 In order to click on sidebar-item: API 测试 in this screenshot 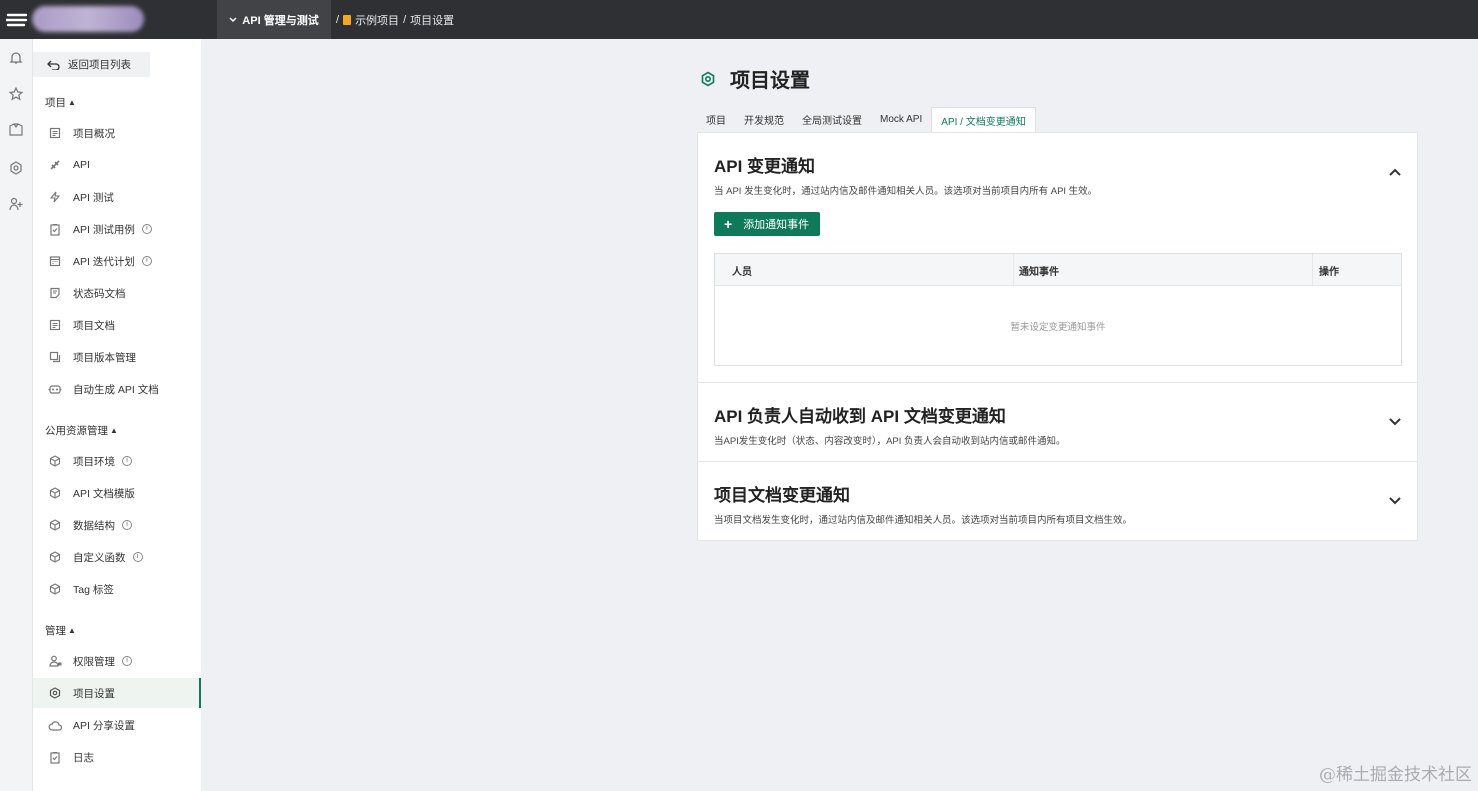, I will do `click(117, 197)`.